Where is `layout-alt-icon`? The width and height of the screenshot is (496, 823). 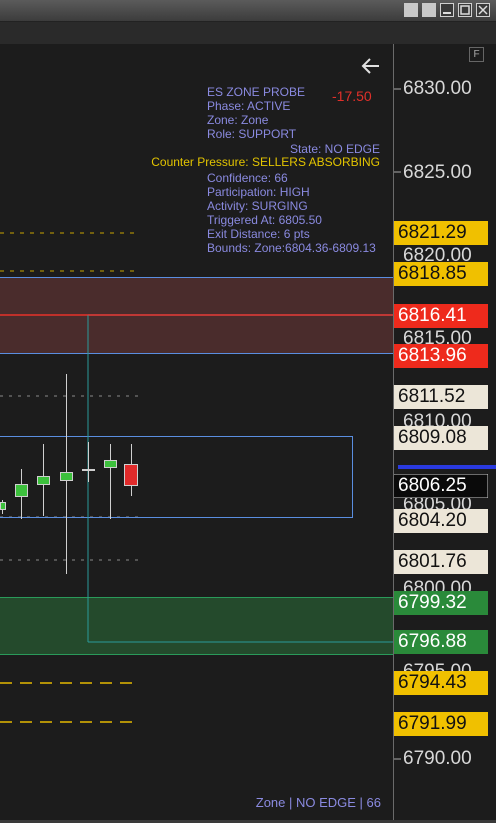 layout-alt-icon is located at coordinates (429, 10).